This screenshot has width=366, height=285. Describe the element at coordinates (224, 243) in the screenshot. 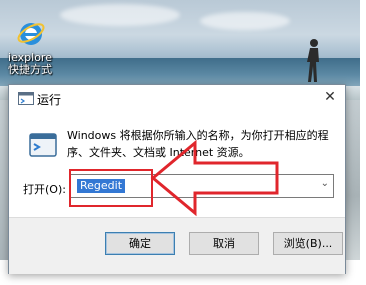

I see `cancel-button: 取消` at that location.